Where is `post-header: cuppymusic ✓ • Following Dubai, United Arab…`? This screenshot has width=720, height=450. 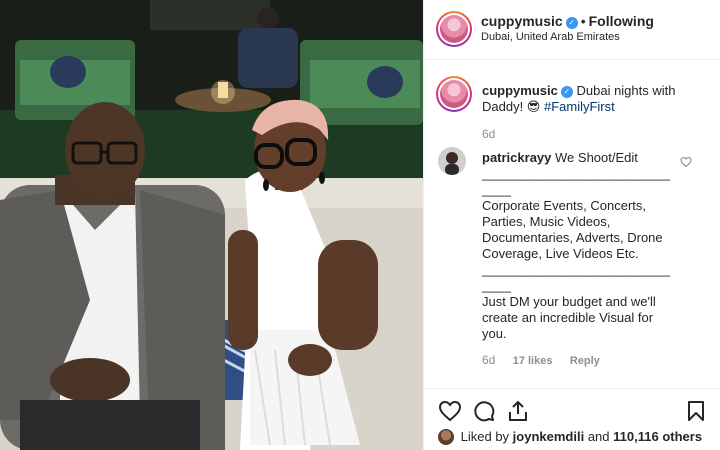 post-header: cuppymusic ✓ • Following Dubai, United Arab… is located at coordinates (572, 30).